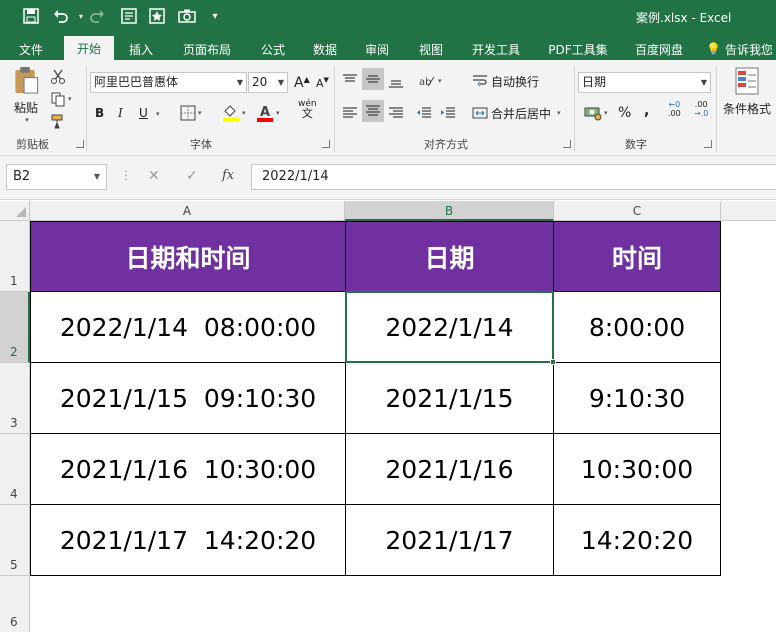  I want to click on bold-button: B, so click(99, 113).